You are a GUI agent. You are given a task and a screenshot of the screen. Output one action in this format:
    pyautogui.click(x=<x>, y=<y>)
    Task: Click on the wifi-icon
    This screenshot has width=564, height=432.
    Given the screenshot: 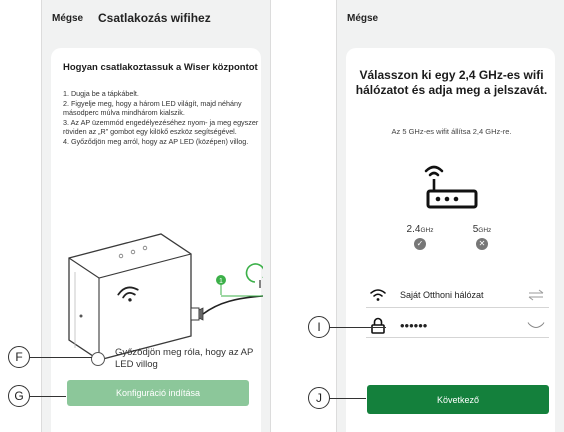 What is the action you would take?
    pyautogui.click(x=378, y=295)
    